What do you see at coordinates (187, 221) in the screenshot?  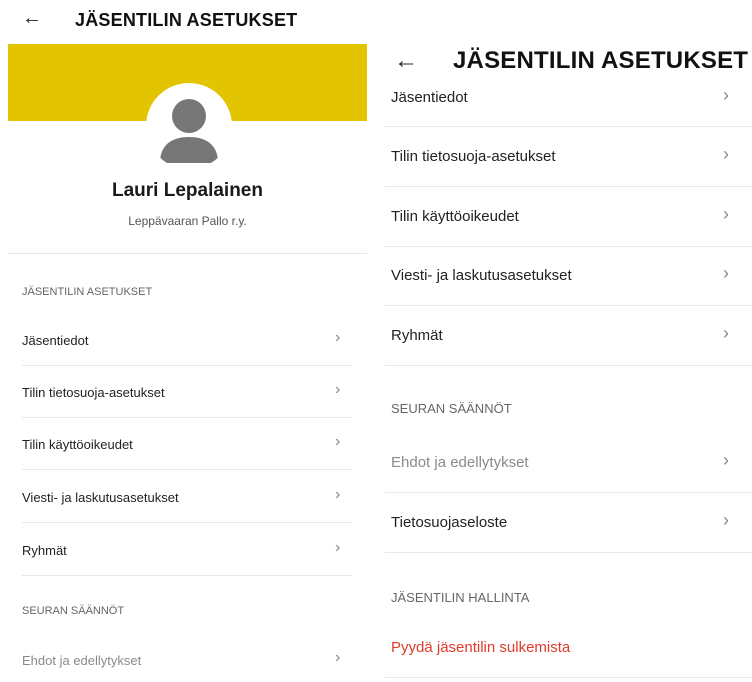 I see `profile-organization: Leppävaaran Pallo r.y.` at bounding box center [187, 221].